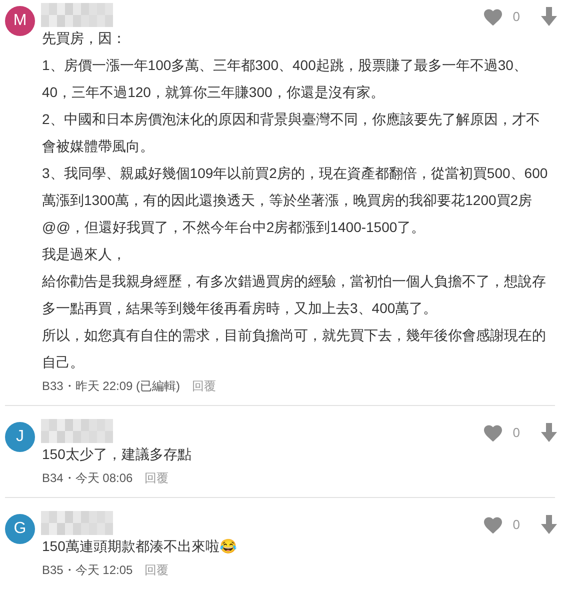  What do you see at coordinates (294, 295) in the screenshot?
I see `comment-text: 給你勸告是我親身經歷，有多次錯過買房的經驗，當初怕一個人負擔不了，想說存多一點再買，結果等到幾年後再看房時，又加上去3、400萬了。` at bounding box center [294, 295].